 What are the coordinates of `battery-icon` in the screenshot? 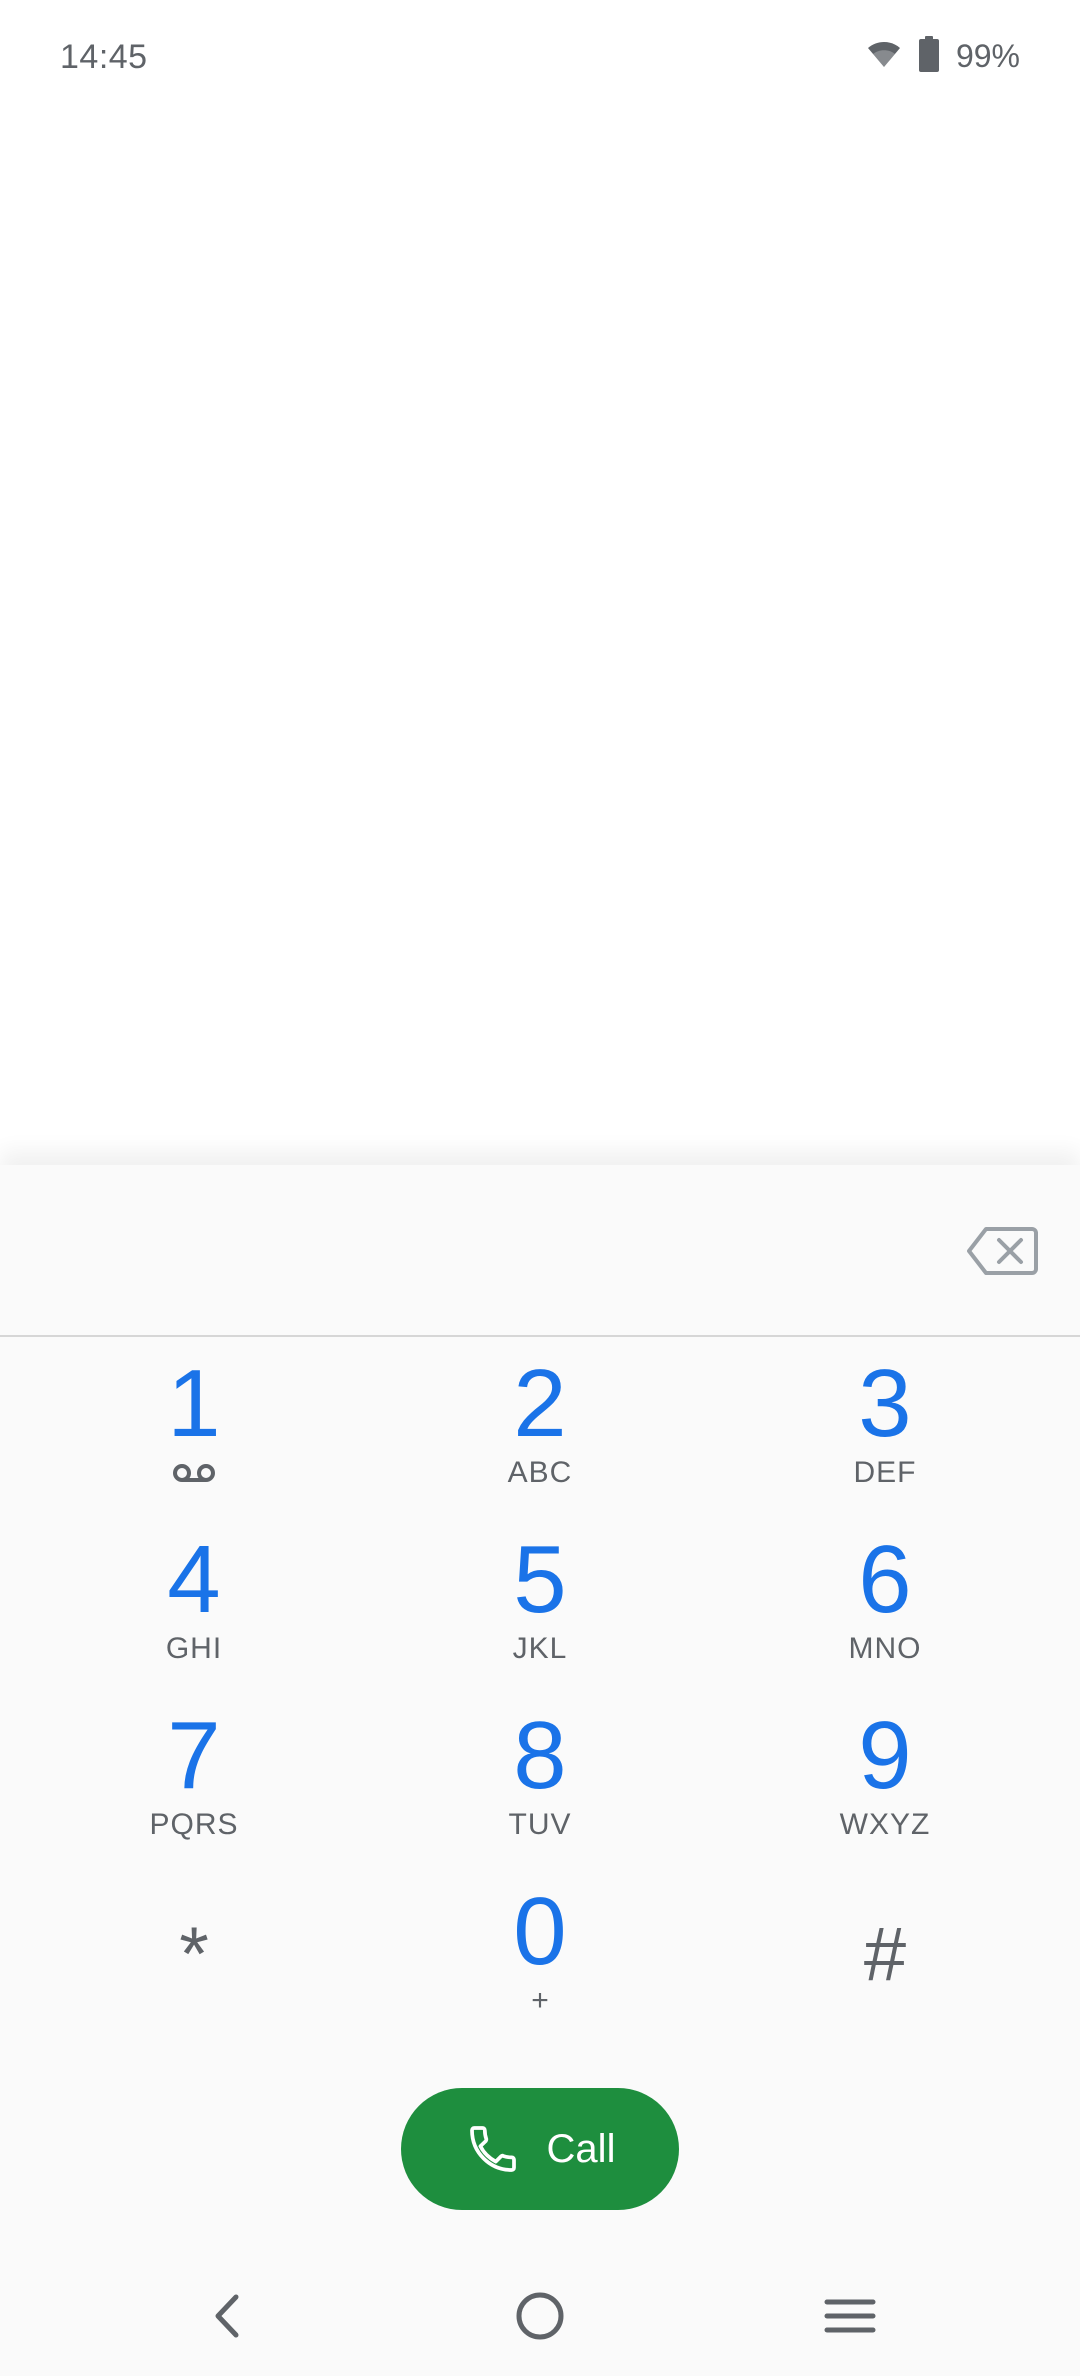 It's located at (929, 56).